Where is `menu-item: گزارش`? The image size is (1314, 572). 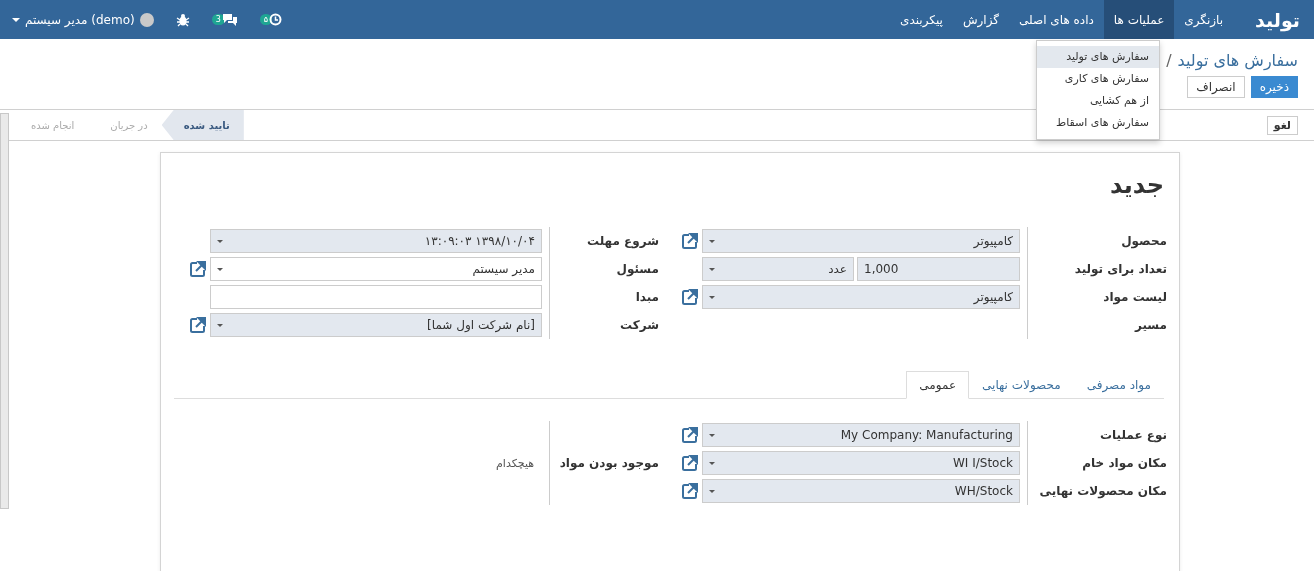
menu-item: گزارش is located at coordinates (981, 19).